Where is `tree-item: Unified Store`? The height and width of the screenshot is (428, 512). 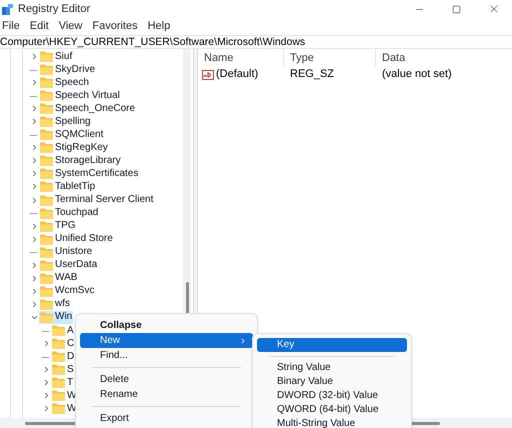
tree-item: Unified Store is located at coordinates (76, 239).